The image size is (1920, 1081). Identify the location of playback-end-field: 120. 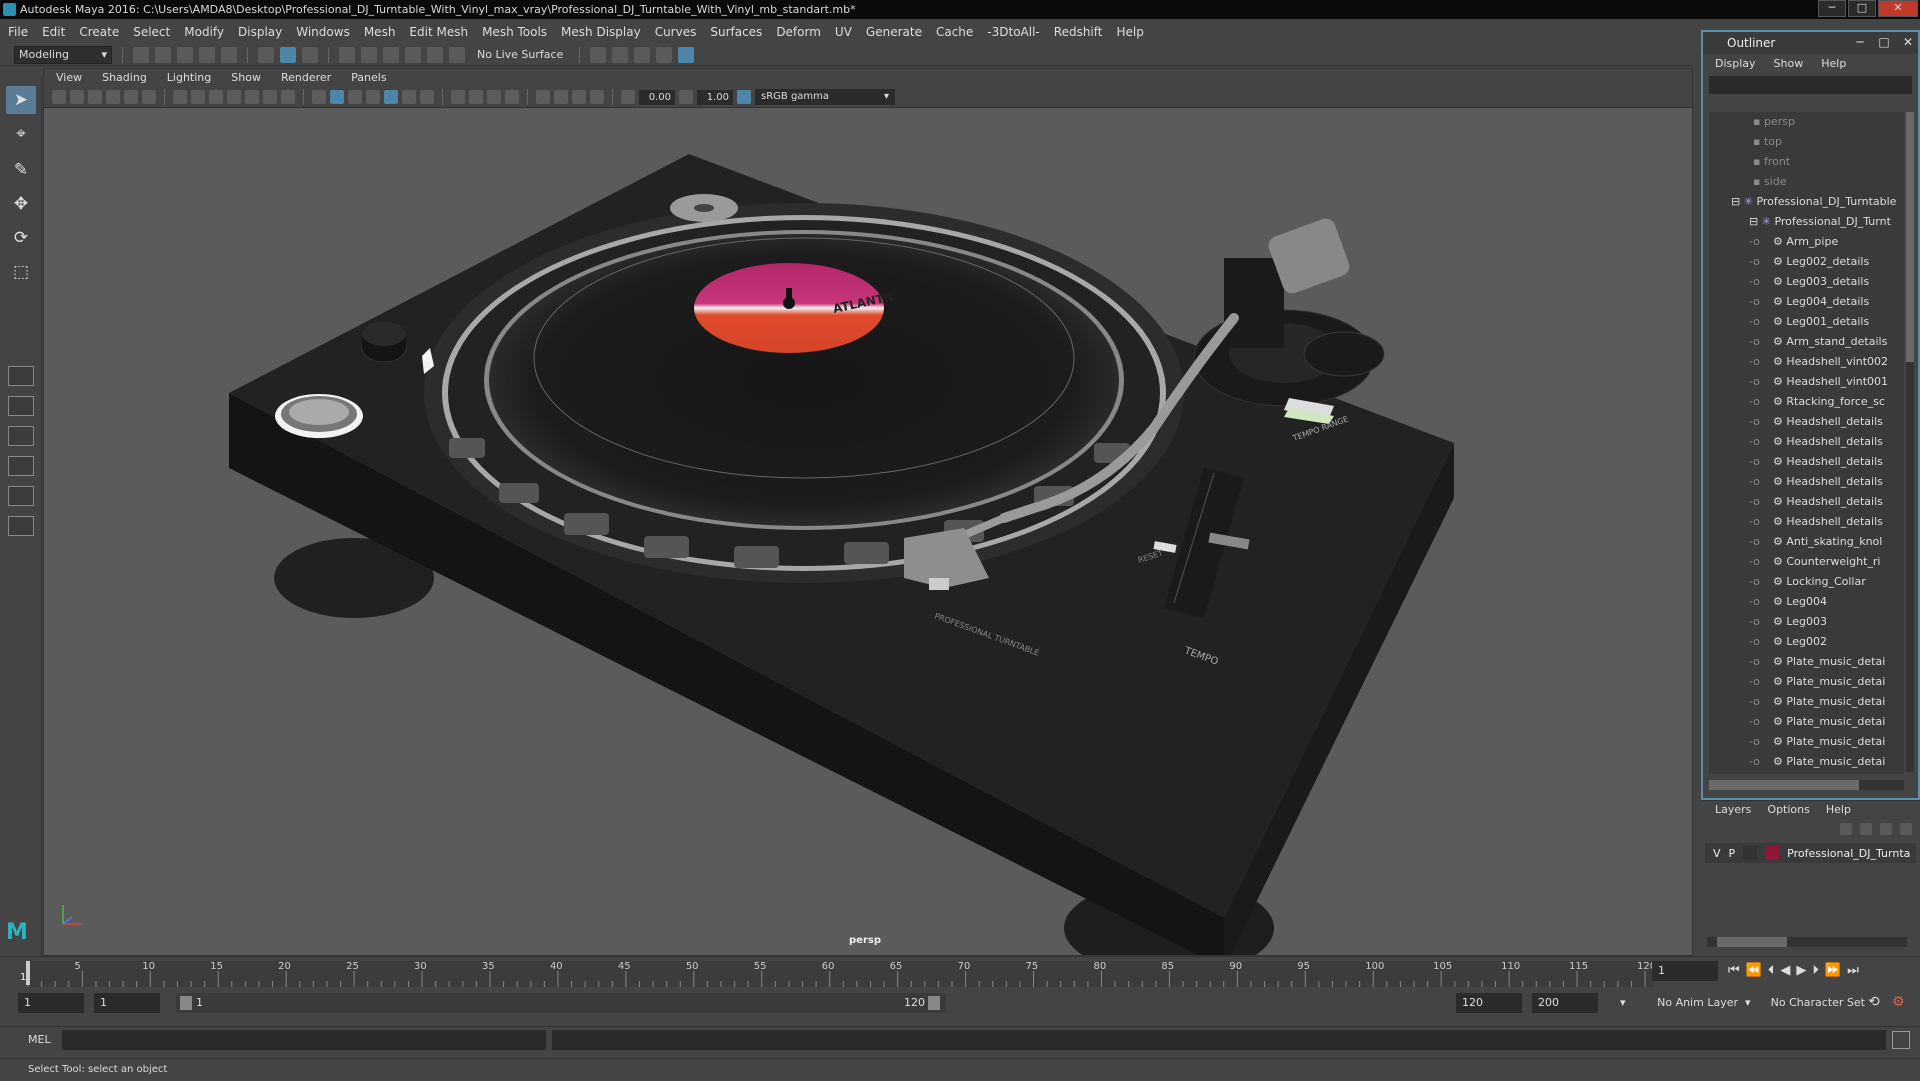
(1489, 1003).